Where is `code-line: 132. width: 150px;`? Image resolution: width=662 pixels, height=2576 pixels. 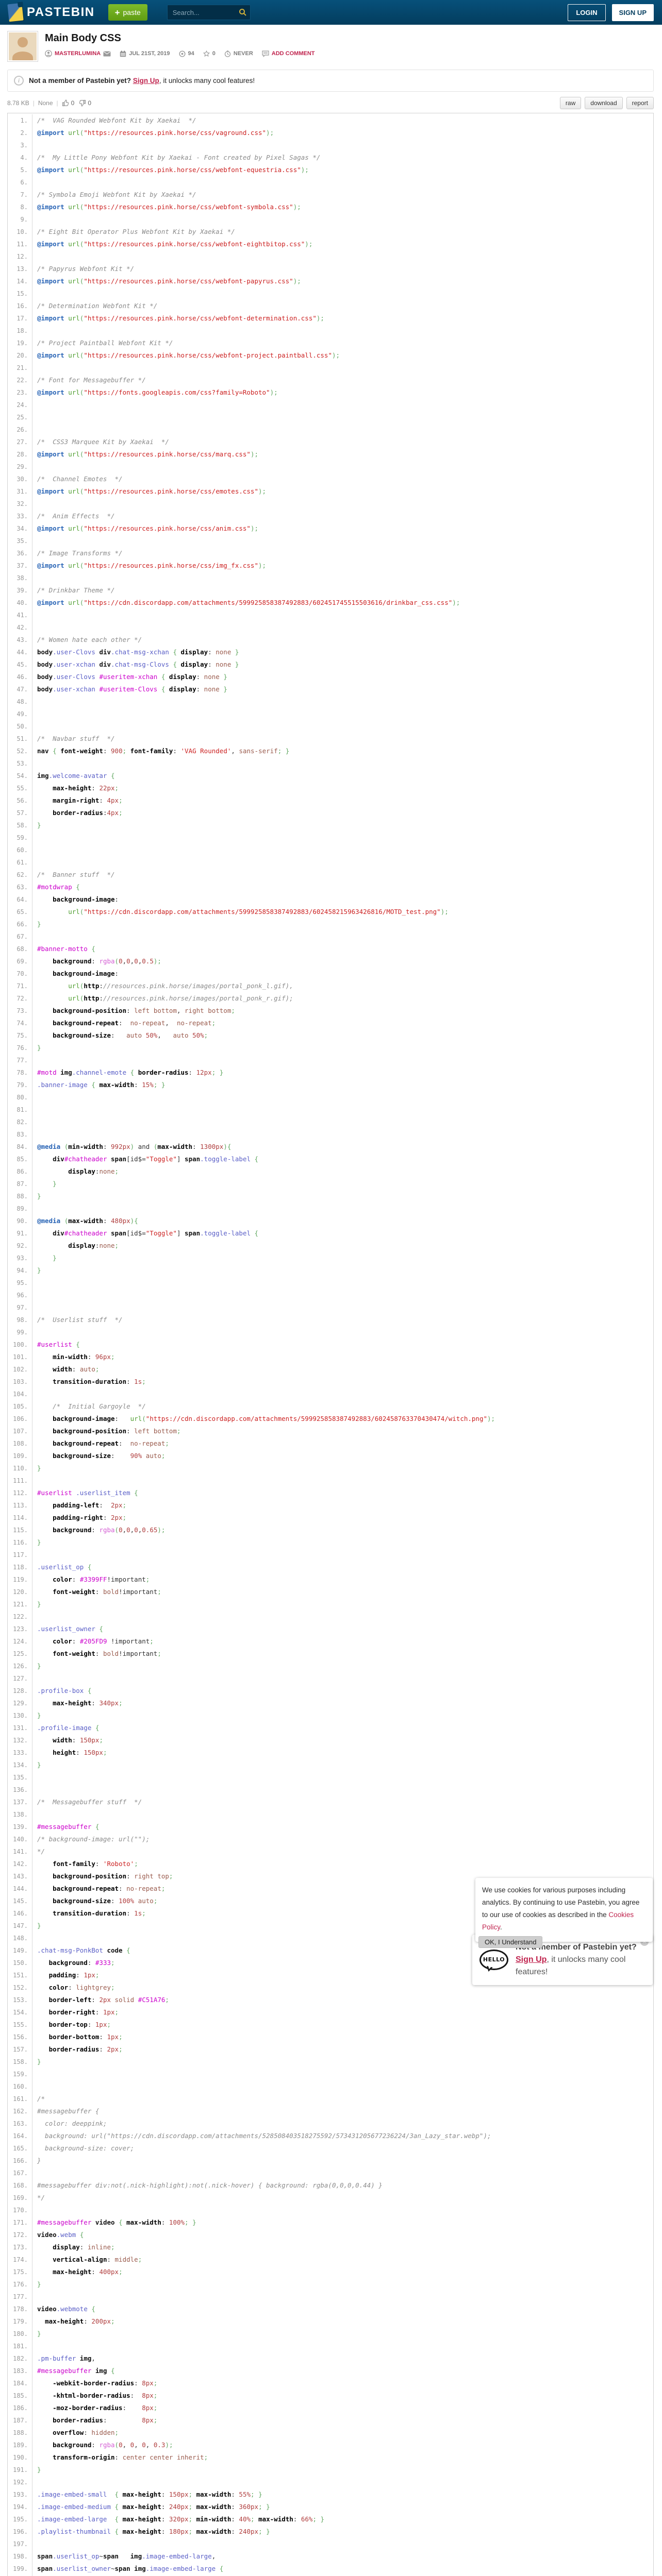 code-line: 132. width: 150px; is located at coordinates (331, 1740).